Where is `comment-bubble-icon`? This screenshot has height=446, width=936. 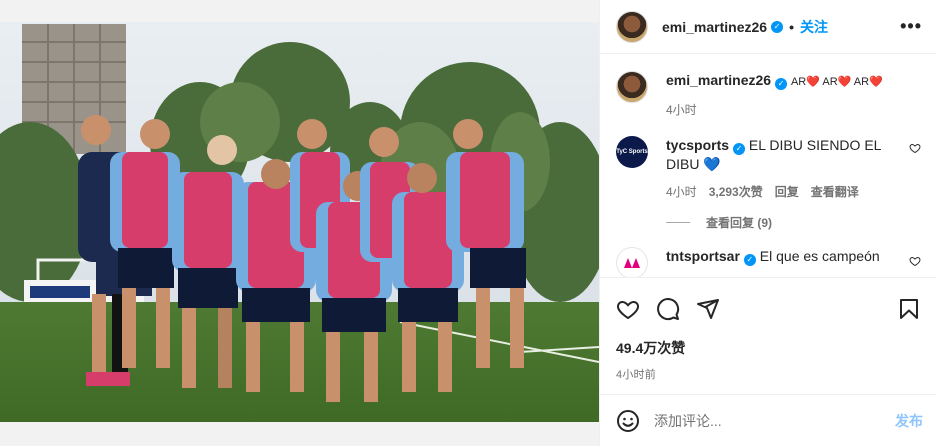
comment-bubble-icon is located at coordinates (668, 309).